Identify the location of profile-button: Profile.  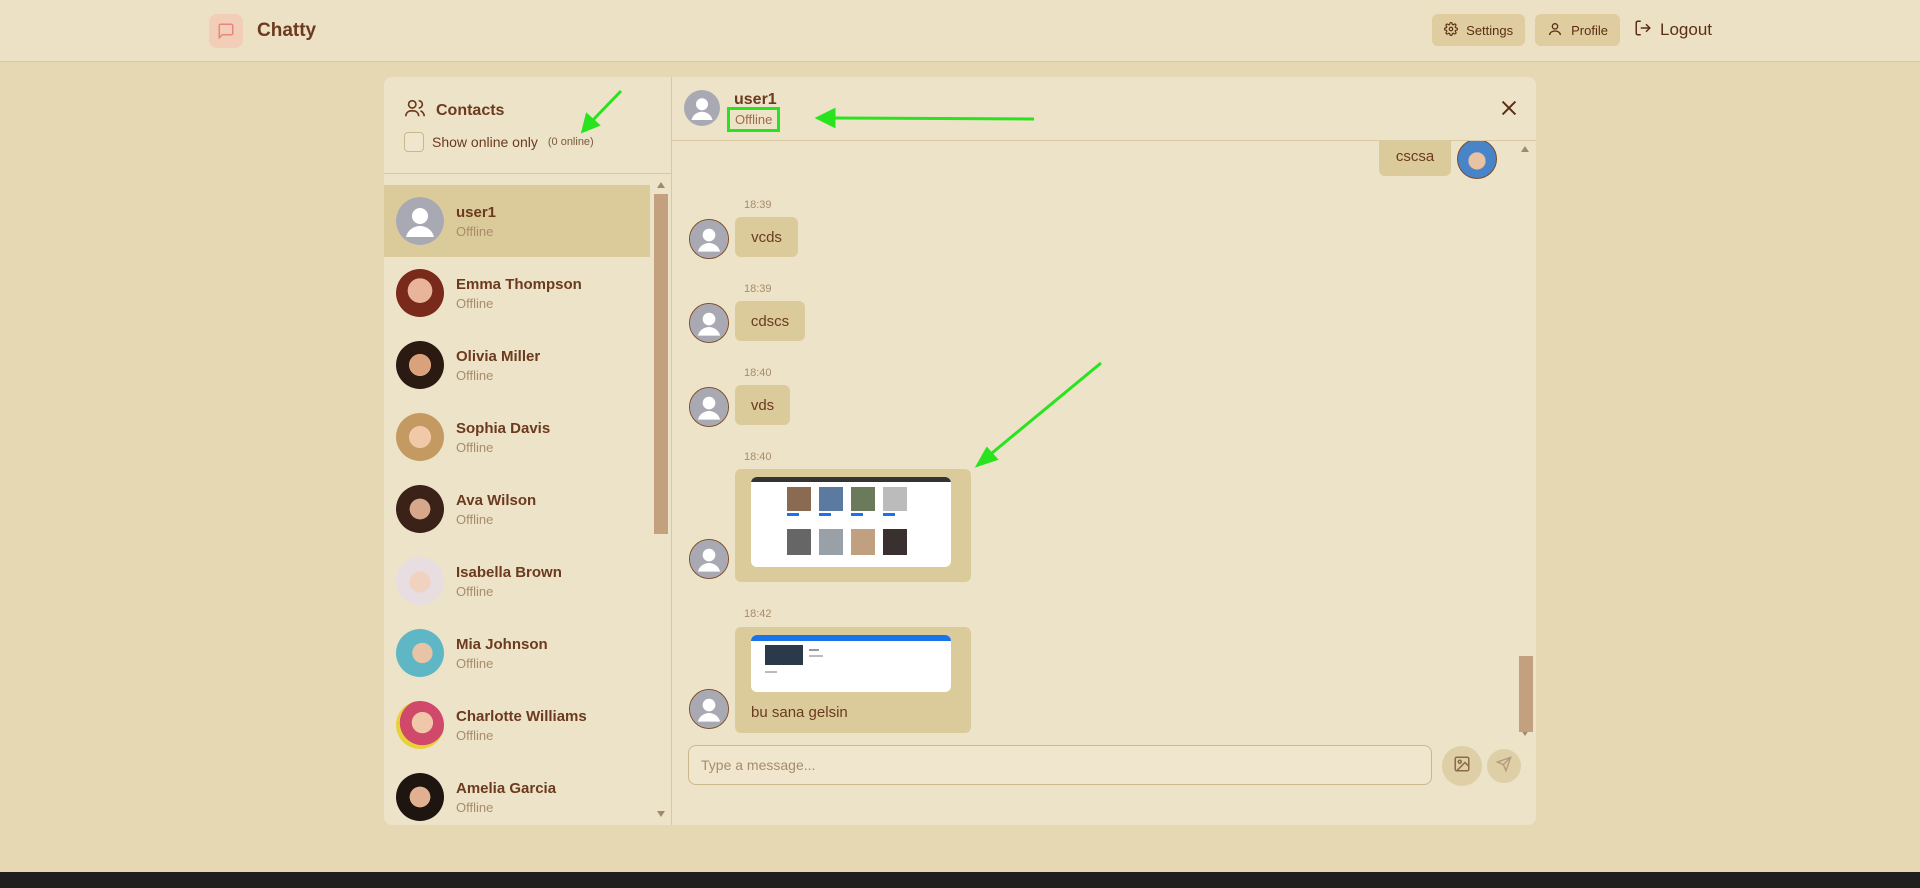
(1577, 30).